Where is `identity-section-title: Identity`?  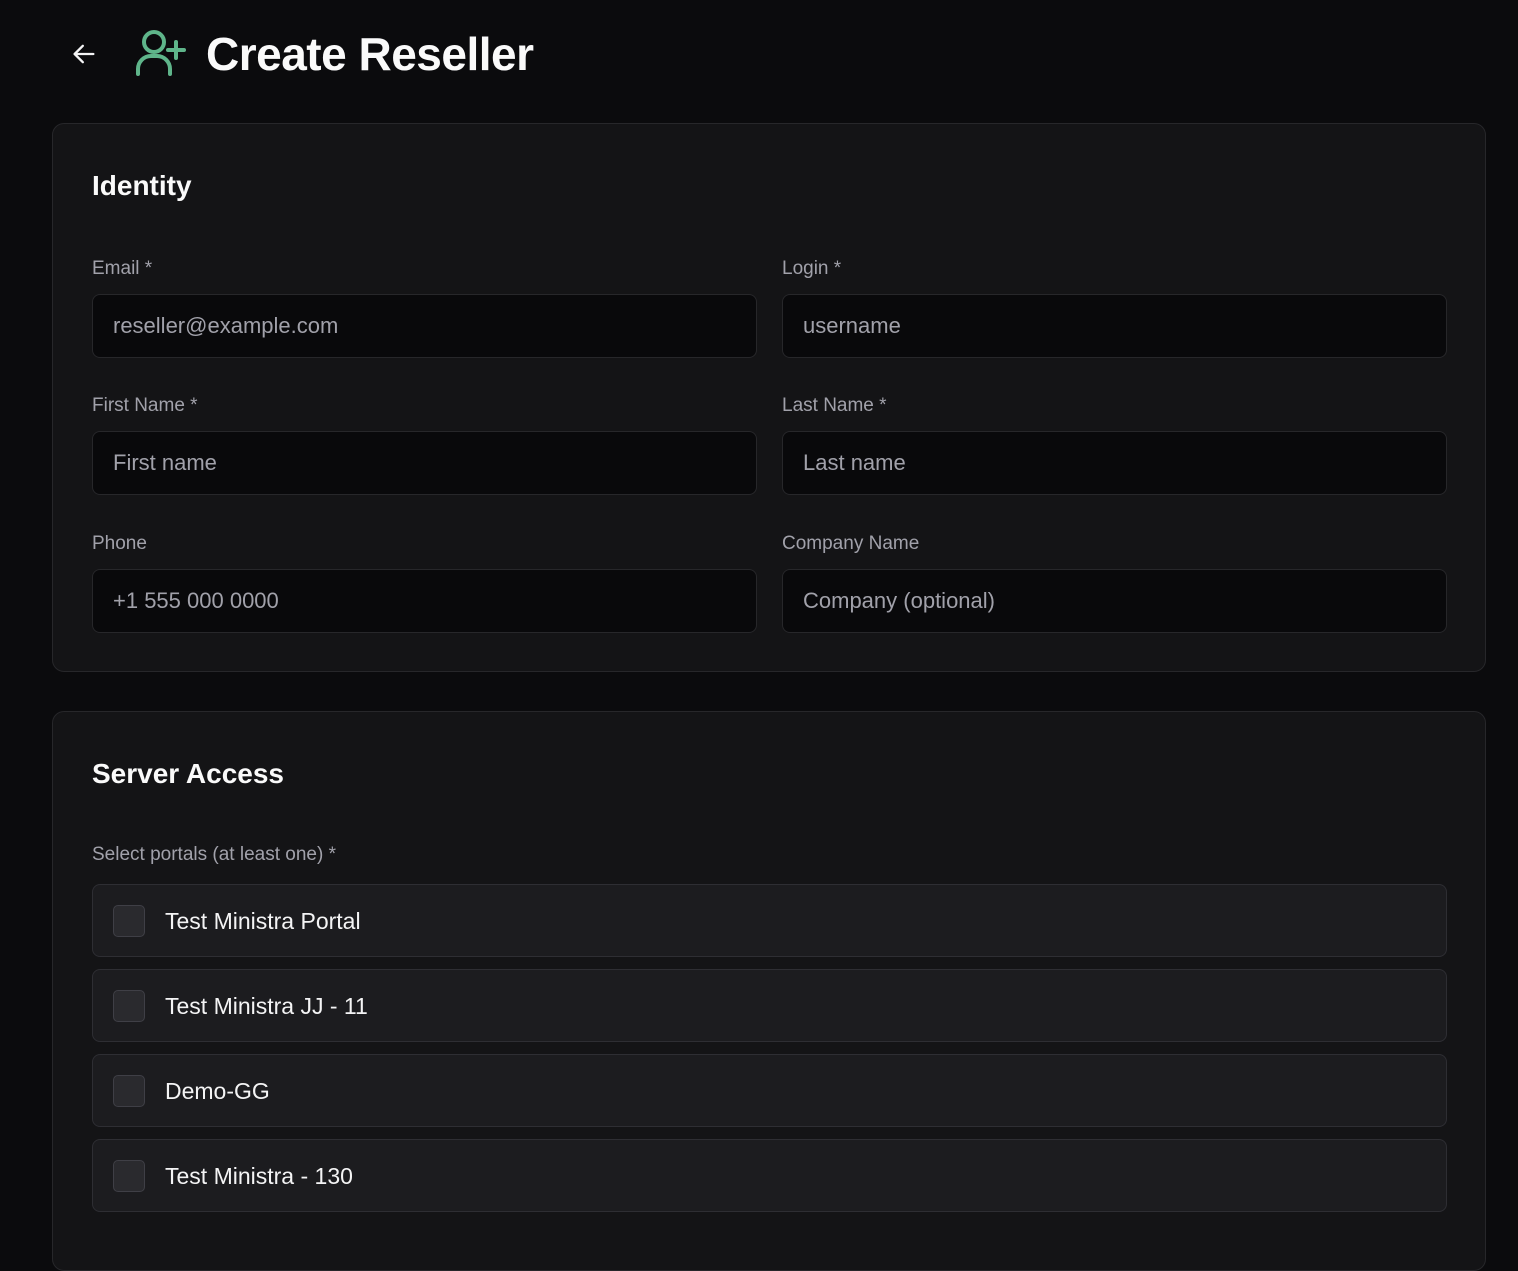 identity-section-title: Identity is located at coordinates (142, 185).